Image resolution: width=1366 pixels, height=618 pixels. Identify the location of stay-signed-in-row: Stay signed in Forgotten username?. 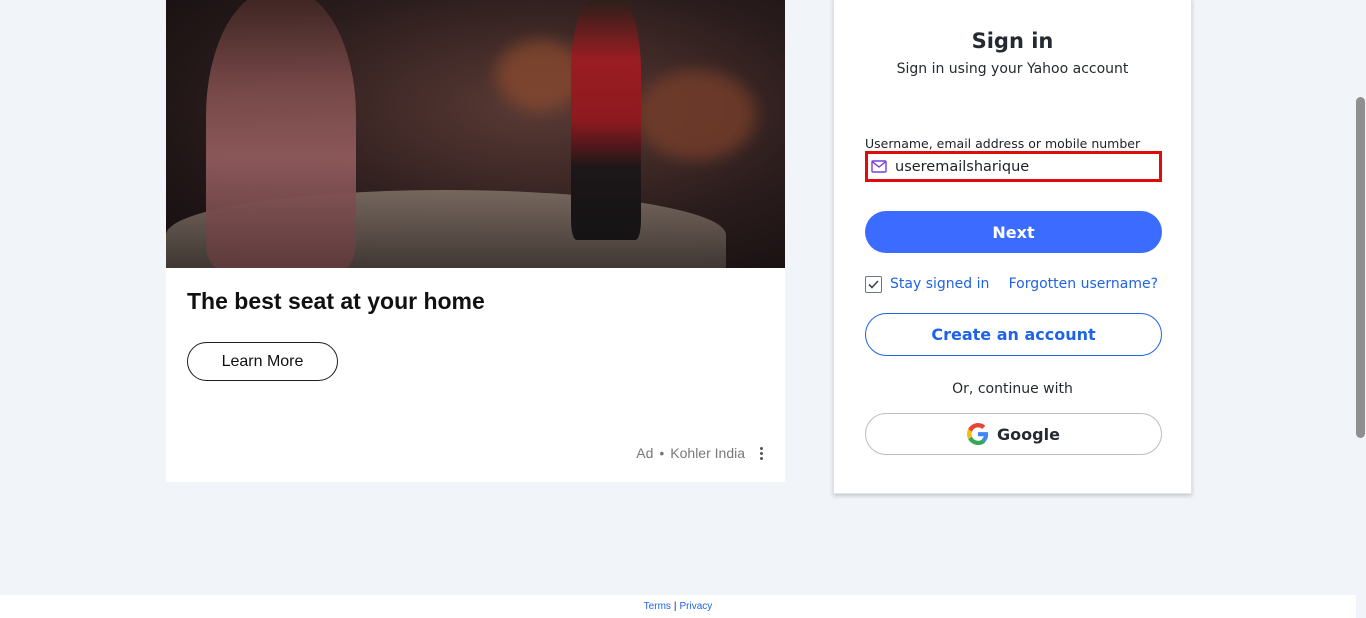
(1013, 284).